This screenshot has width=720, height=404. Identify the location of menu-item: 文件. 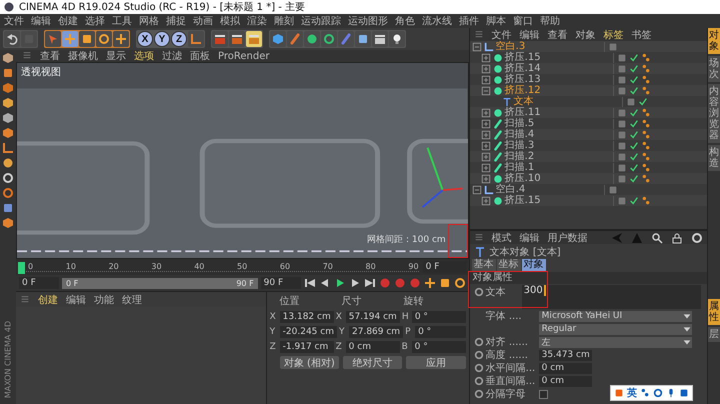
(14, 21).